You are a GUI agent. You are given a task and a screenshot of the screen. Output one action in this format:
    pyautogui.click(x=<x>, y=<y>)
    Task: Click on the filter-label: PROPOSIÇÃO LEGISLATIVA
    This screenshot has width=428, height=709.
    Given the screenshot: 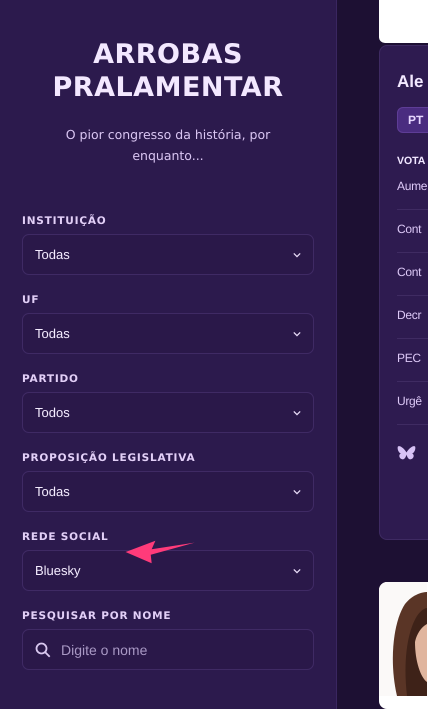 What is the action you would take?
    pyautogui.click(x=109, y=458)
    